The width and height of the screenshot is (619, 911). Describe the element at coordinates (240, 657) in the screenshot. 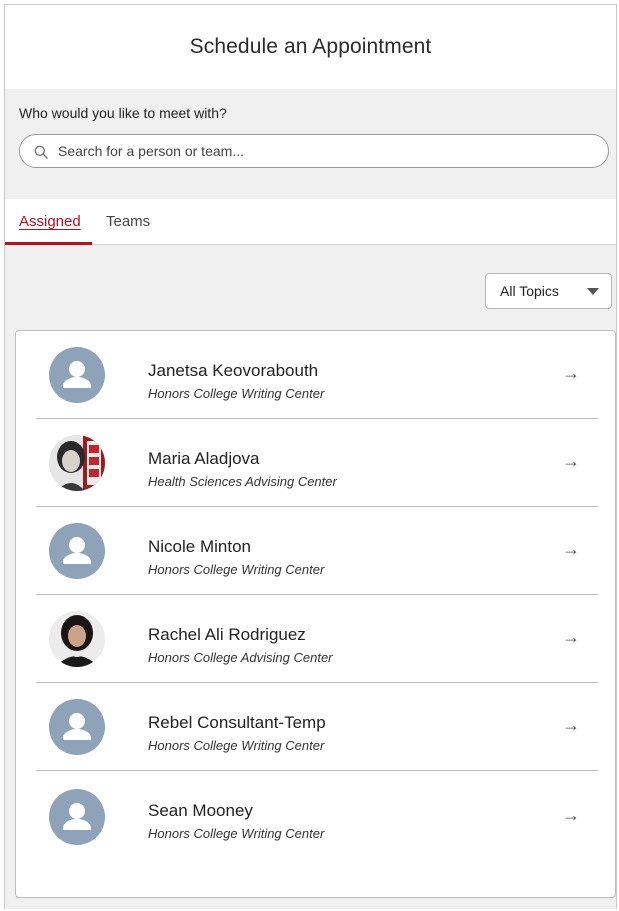

I see `person-department: Honors College Advising Center` at that location.